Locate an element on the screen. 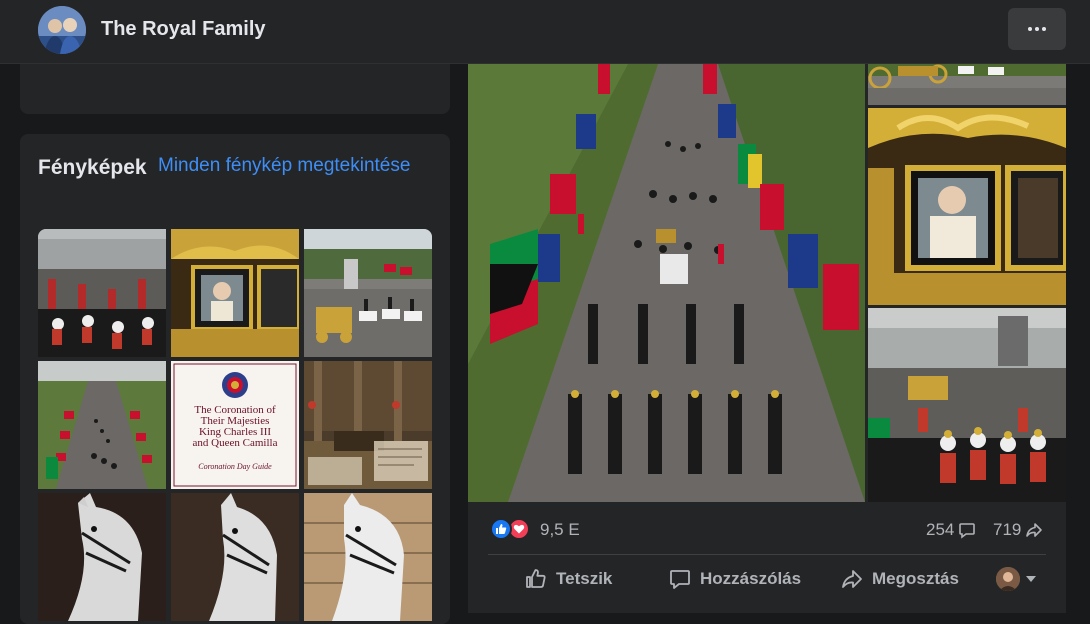 The width and height of the screenshot is (1090, 624). photo-coach-crowd is located at coordinates (368, 293).